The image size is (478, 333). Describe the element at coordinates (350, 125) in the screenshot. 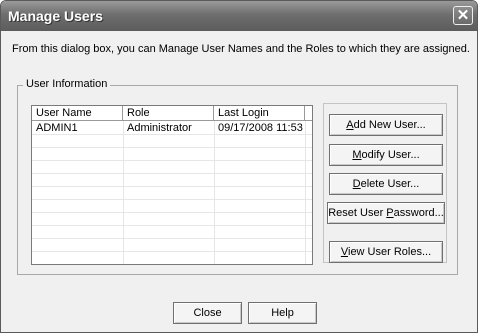

I see `accelerator-key: A` at that location.